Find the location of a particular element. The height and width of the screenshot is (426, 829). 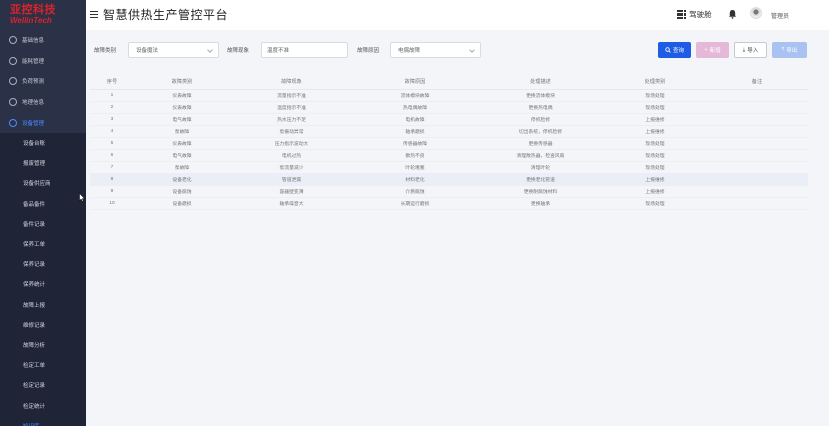

table-cell: 切出系统，停机检修 is located at coordinates (540, 131).